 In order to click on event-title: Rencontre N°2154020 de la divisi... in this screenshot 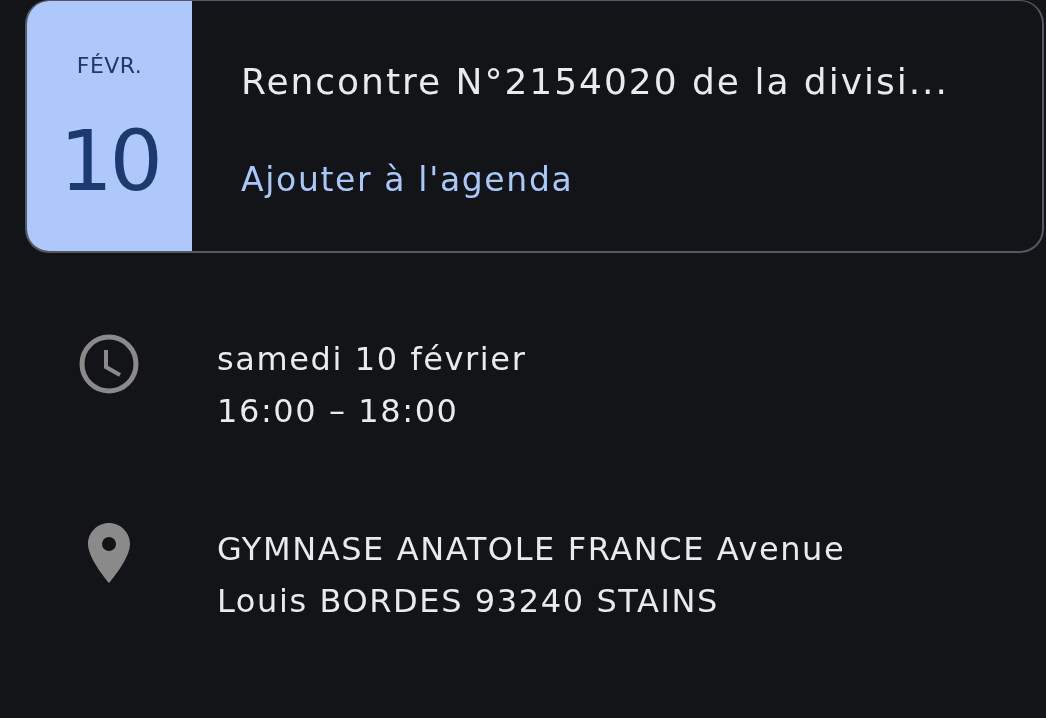, I will do `click(595, 82)`.